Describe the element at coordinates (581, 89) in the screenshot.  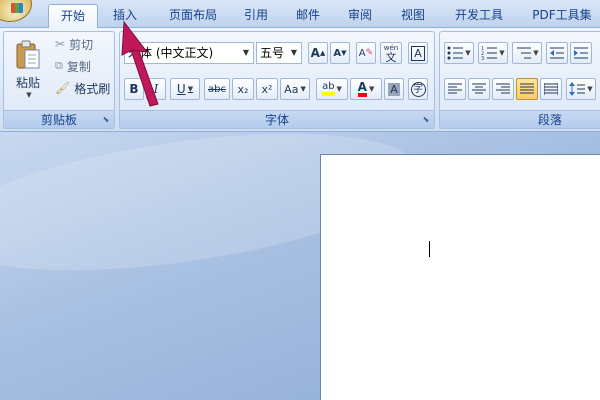
I see `line-spacing-button: ▼` at that location.